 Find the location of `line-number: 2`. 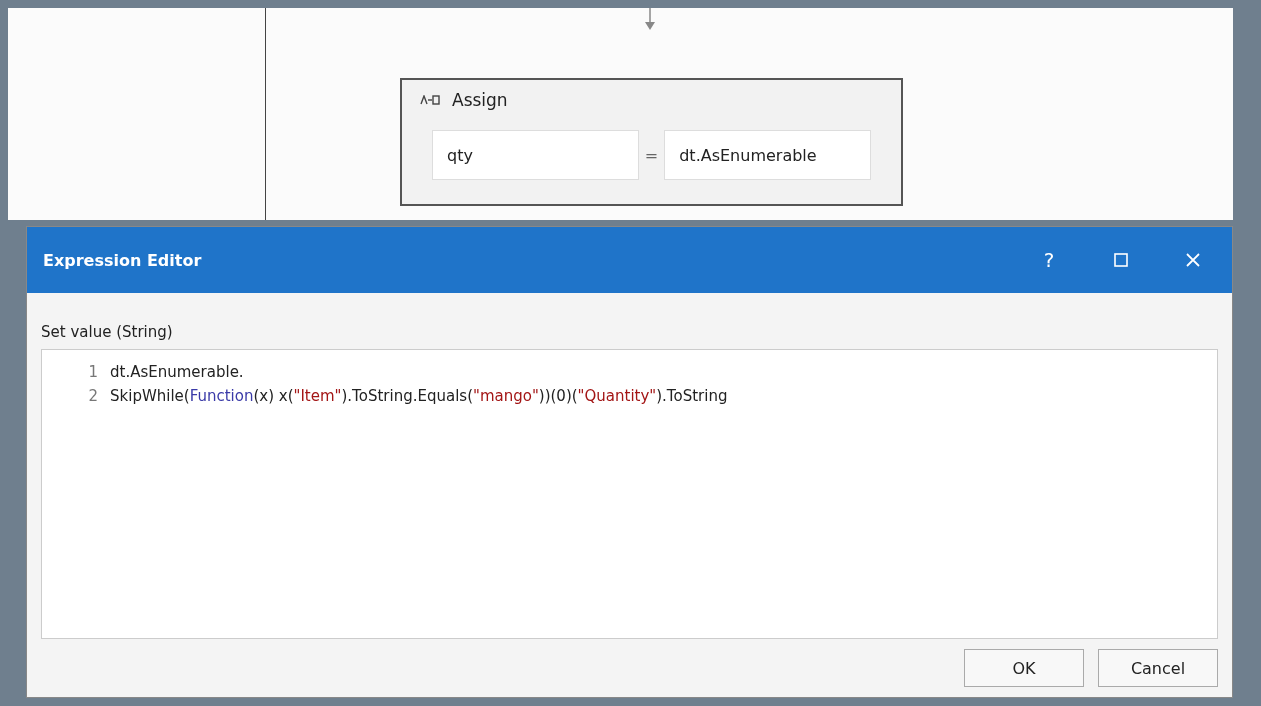

line-number: 2 is located at coordinates (93, 396).